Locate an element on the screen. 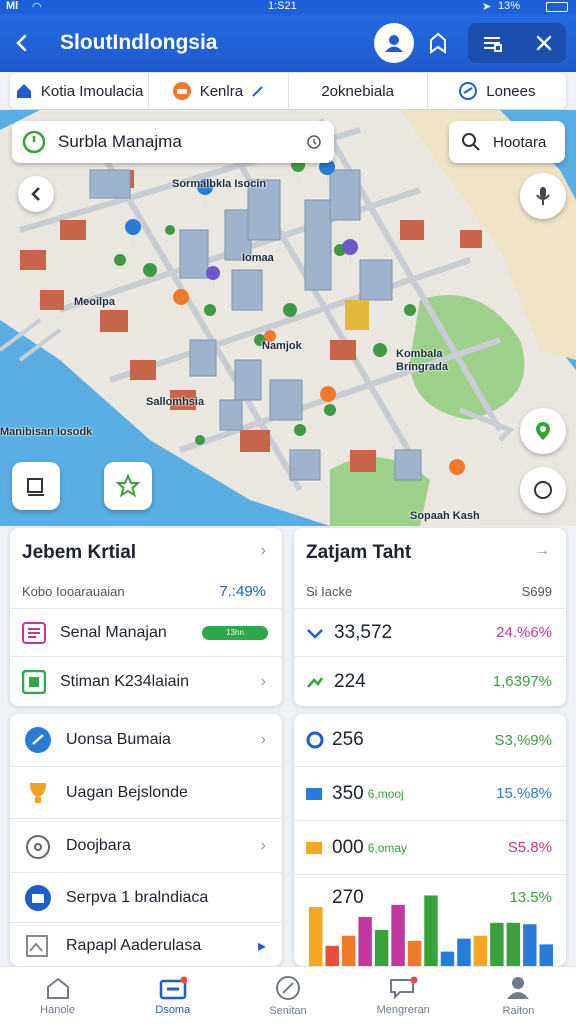  map-back-button is located at coordinates (36, 194).